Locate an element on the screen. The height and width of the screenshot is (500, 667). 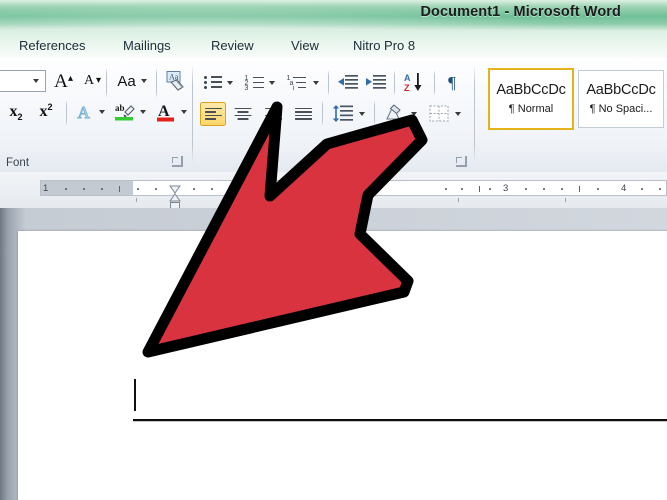
shrink-font-label: A is located at coordinates (89, 80).